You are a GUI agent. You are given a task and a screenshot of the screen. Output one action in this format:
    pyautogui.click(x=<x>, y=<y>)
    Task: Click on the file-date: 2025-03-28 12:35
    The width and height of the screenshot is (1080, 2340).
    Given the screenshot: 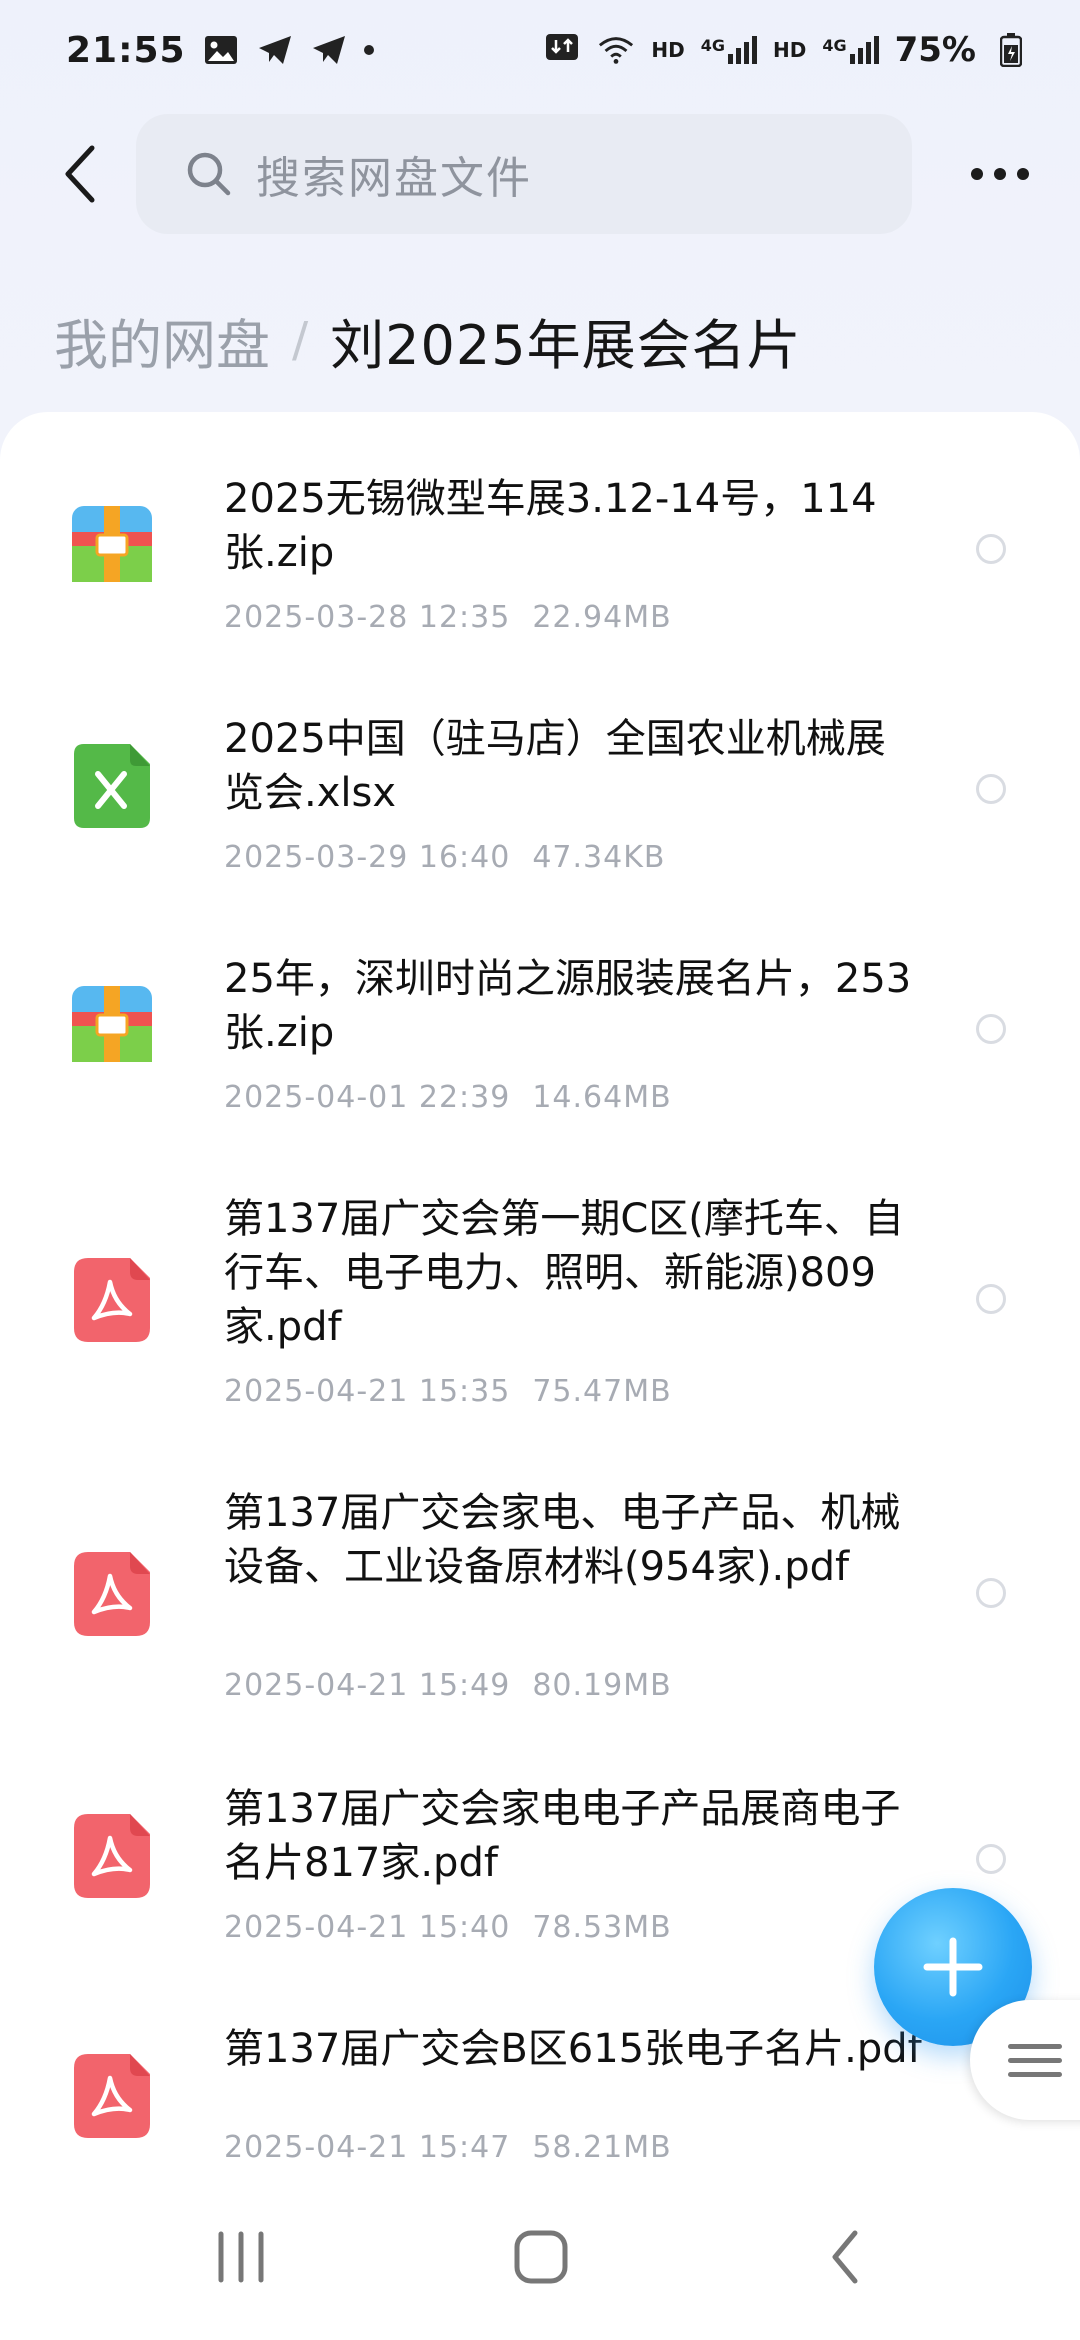 What is the action you would take?
    pyautogui.click(x=367, y=617)
    